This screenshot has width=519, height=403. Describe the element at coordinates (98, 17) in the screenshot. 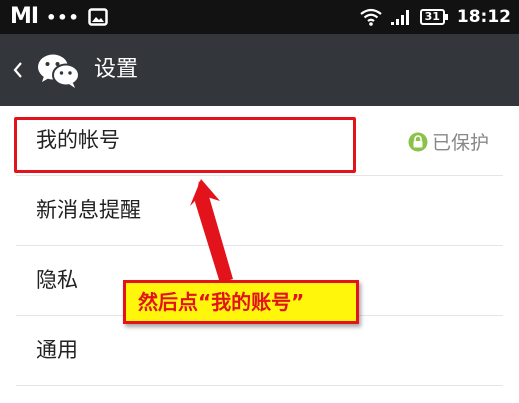

I see `image-notification-icon` at that location.